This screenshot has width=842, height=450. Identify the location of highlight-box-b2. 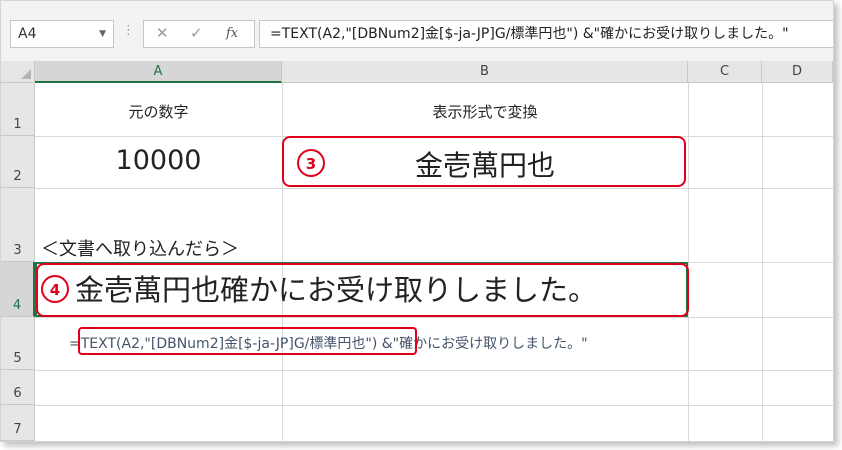
(484, 161).